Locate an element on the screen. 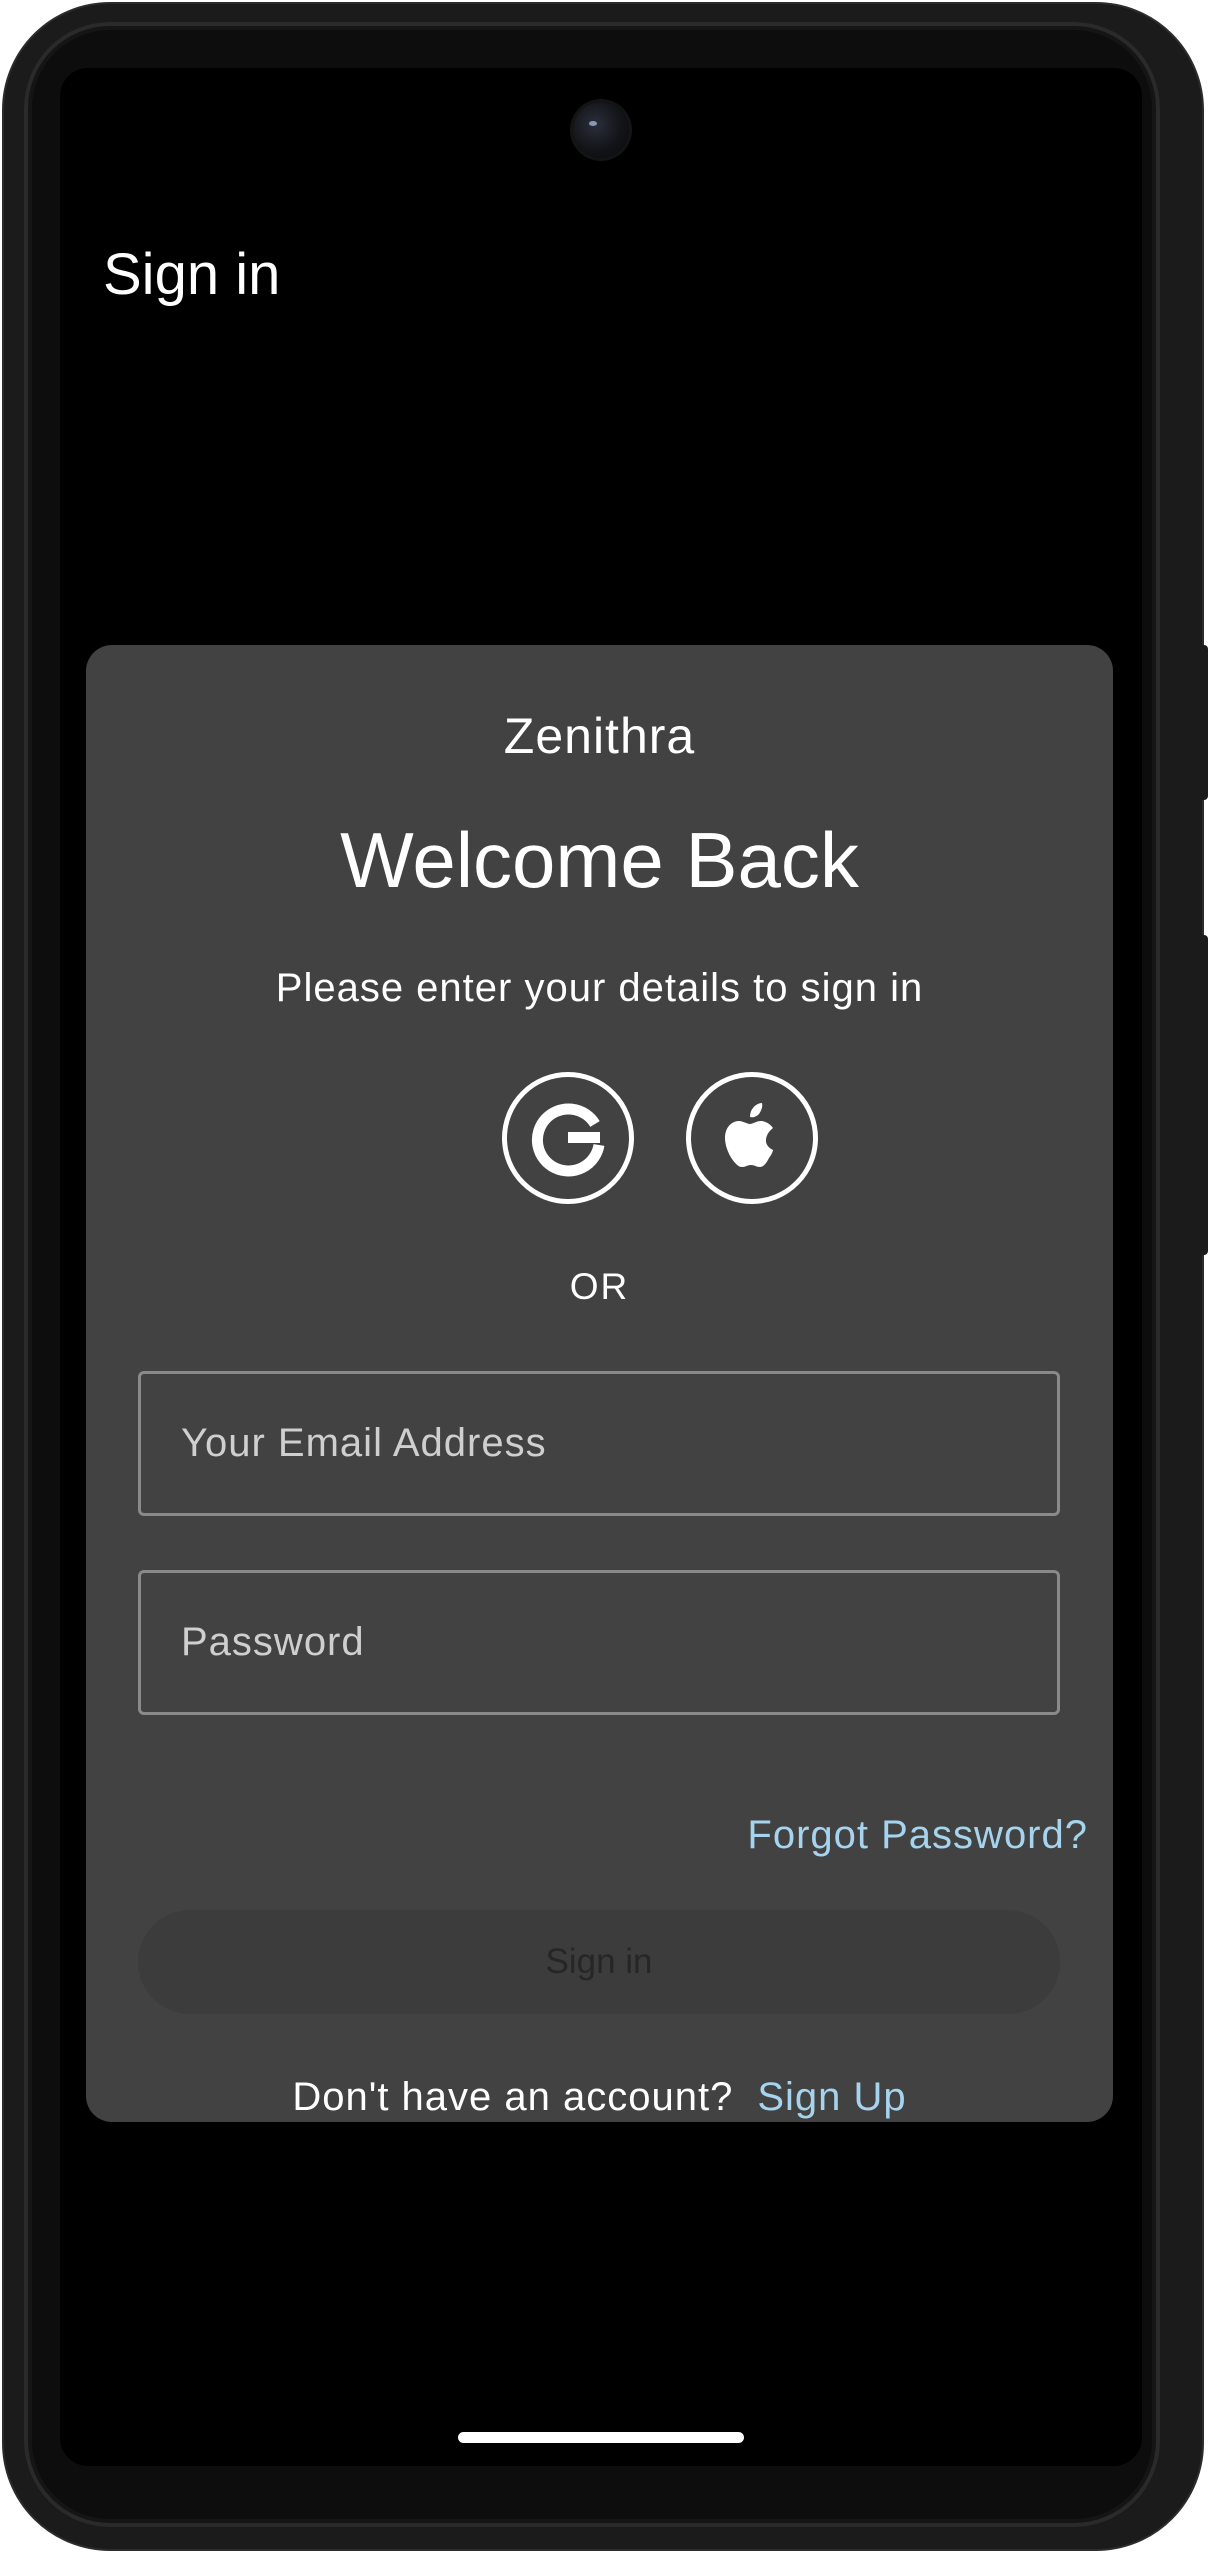  signup-link: Sign Up is located at coordinates (831, 2097).